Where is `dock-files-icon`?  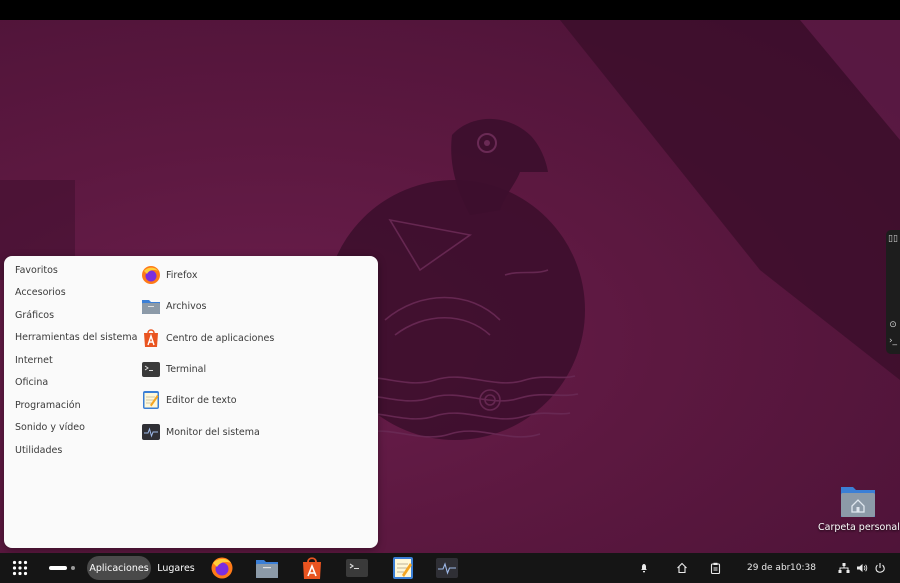 dock-files-icon is located at coordinates (267, 568).